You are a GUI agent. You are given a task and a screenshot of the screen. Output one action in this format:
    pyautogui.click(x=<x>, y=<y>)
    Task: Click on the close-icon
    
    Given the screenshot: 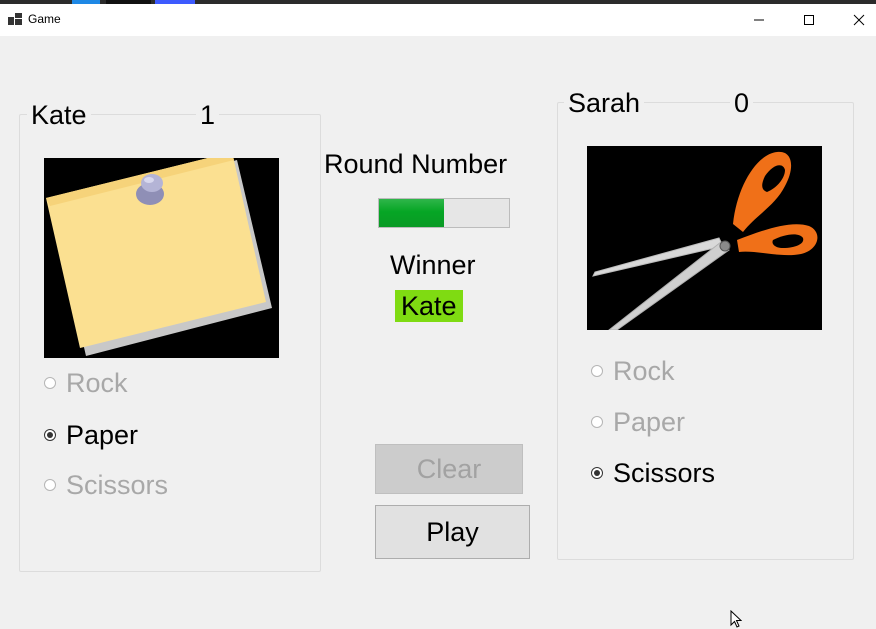 What is the action you would take?
    pyautogui.click(x=859, y=20)
    